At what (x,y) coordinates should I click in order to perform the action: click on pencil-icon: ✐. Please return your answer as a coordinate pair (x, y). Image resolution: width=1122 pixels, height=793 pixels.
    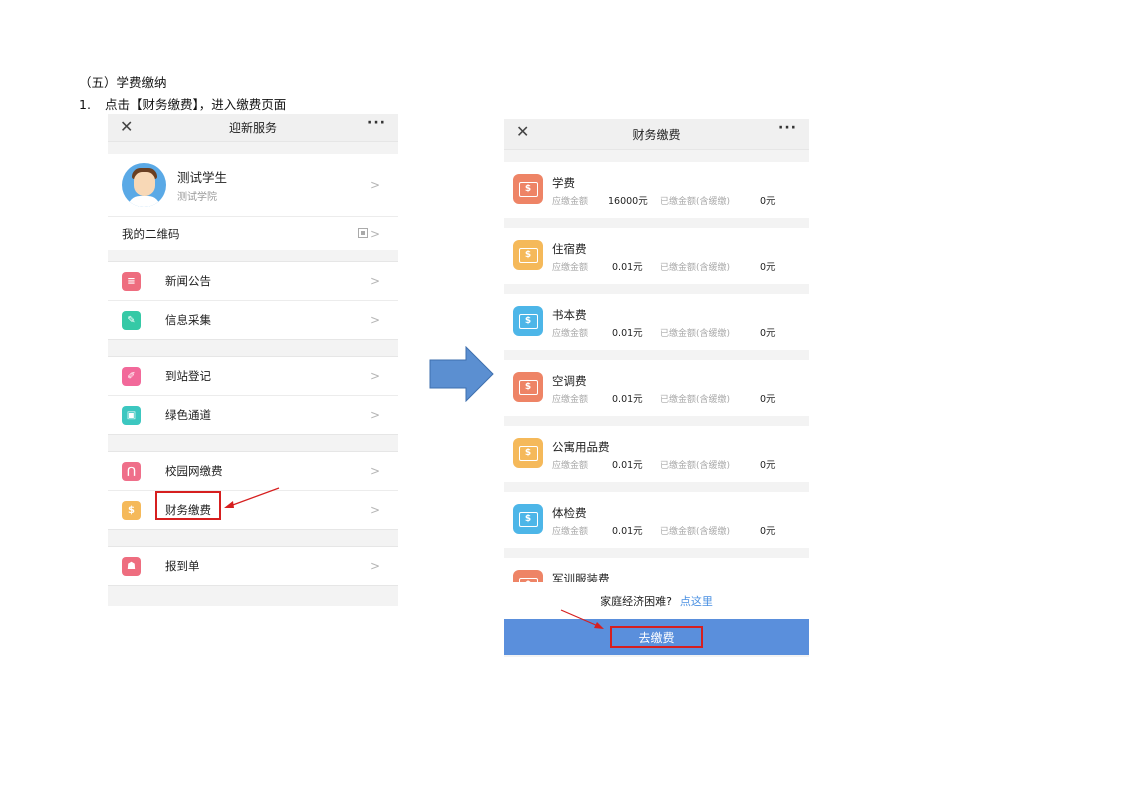
    Looking at the image, I should click on (131, 376).